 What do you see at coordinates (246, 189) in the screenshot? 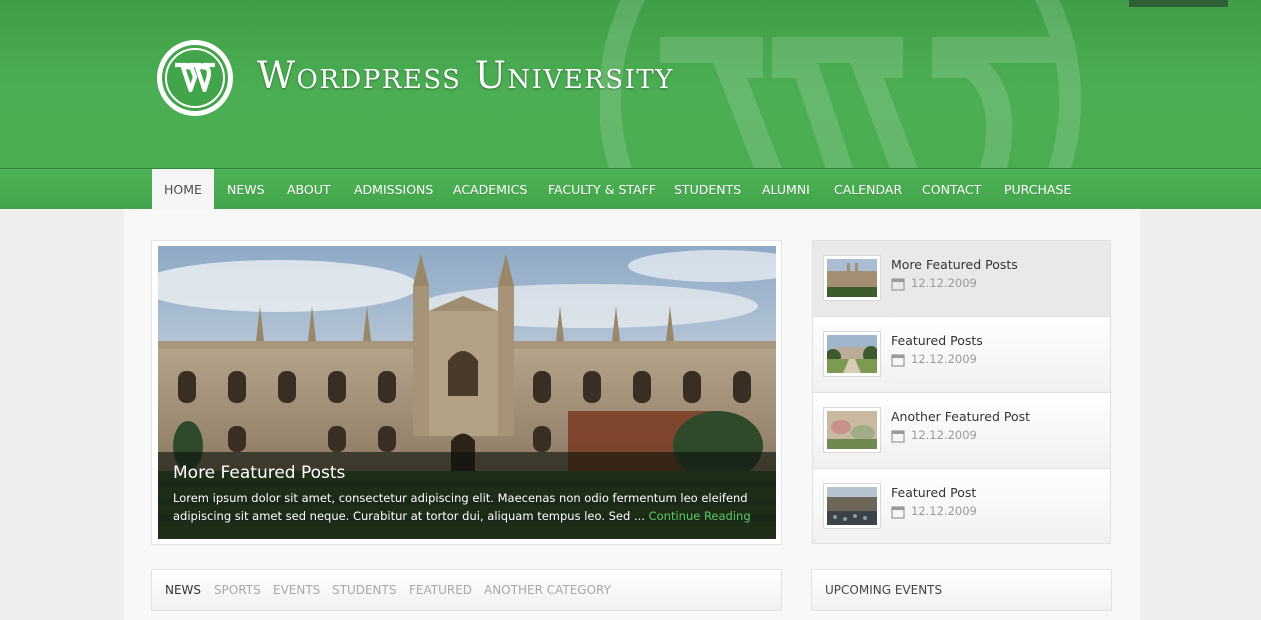
I see `nav-item-news: NEWS` at bounding box center [246, 189].